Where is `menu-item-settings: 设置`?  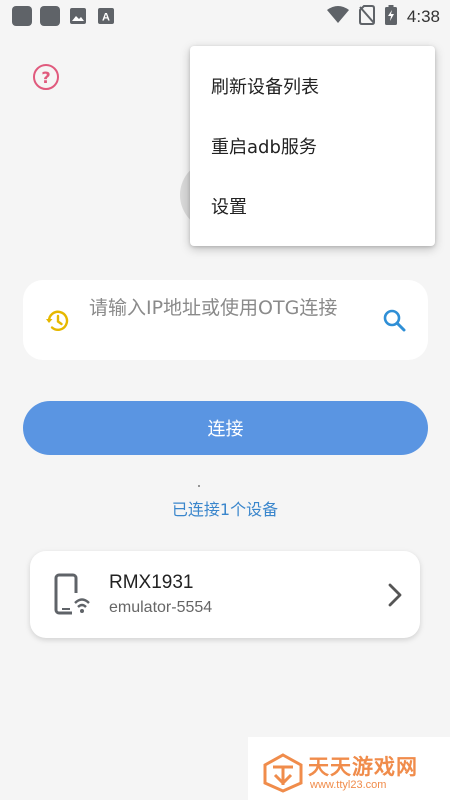 menu-item-settings: 设置 is located at coordinates (312, 206).